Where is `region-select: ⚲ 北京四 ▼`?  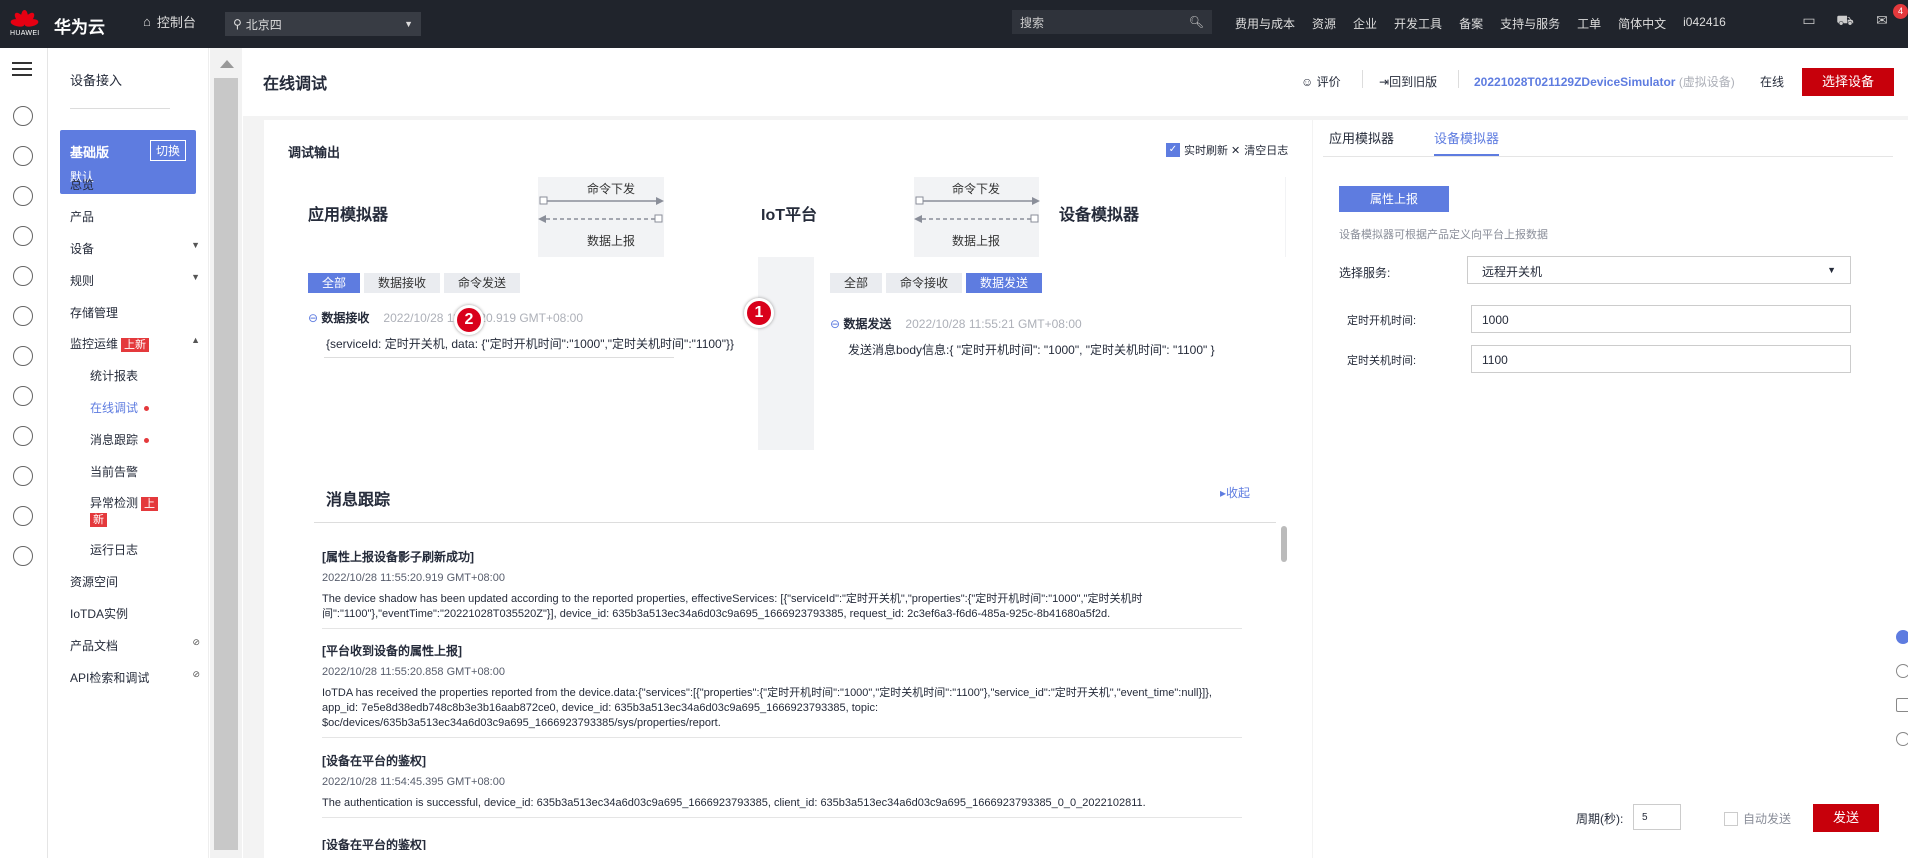 region-select: ⚲ 北京四 ▼ is located at coordinates (323, 24).